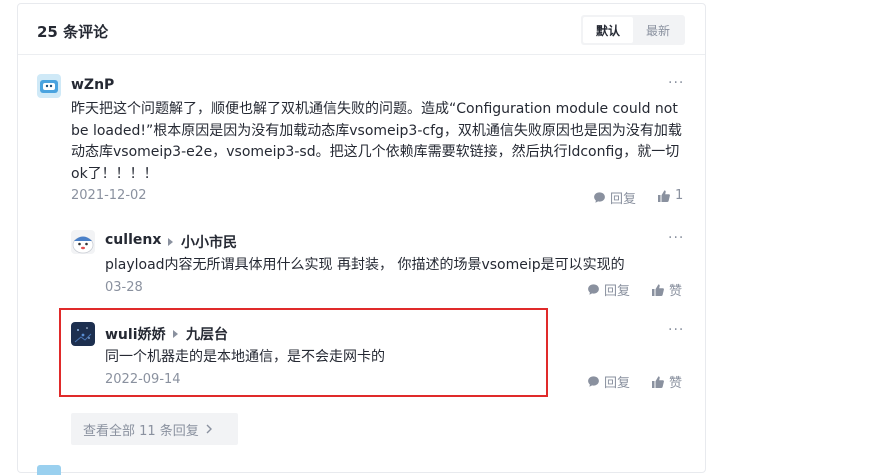 This screenshot has width=876, height=475. What do you see at coordinates (73, 32) in the screenshot?
I see `comments-count-title: 25 条评论` at bounding box center [73, 32].